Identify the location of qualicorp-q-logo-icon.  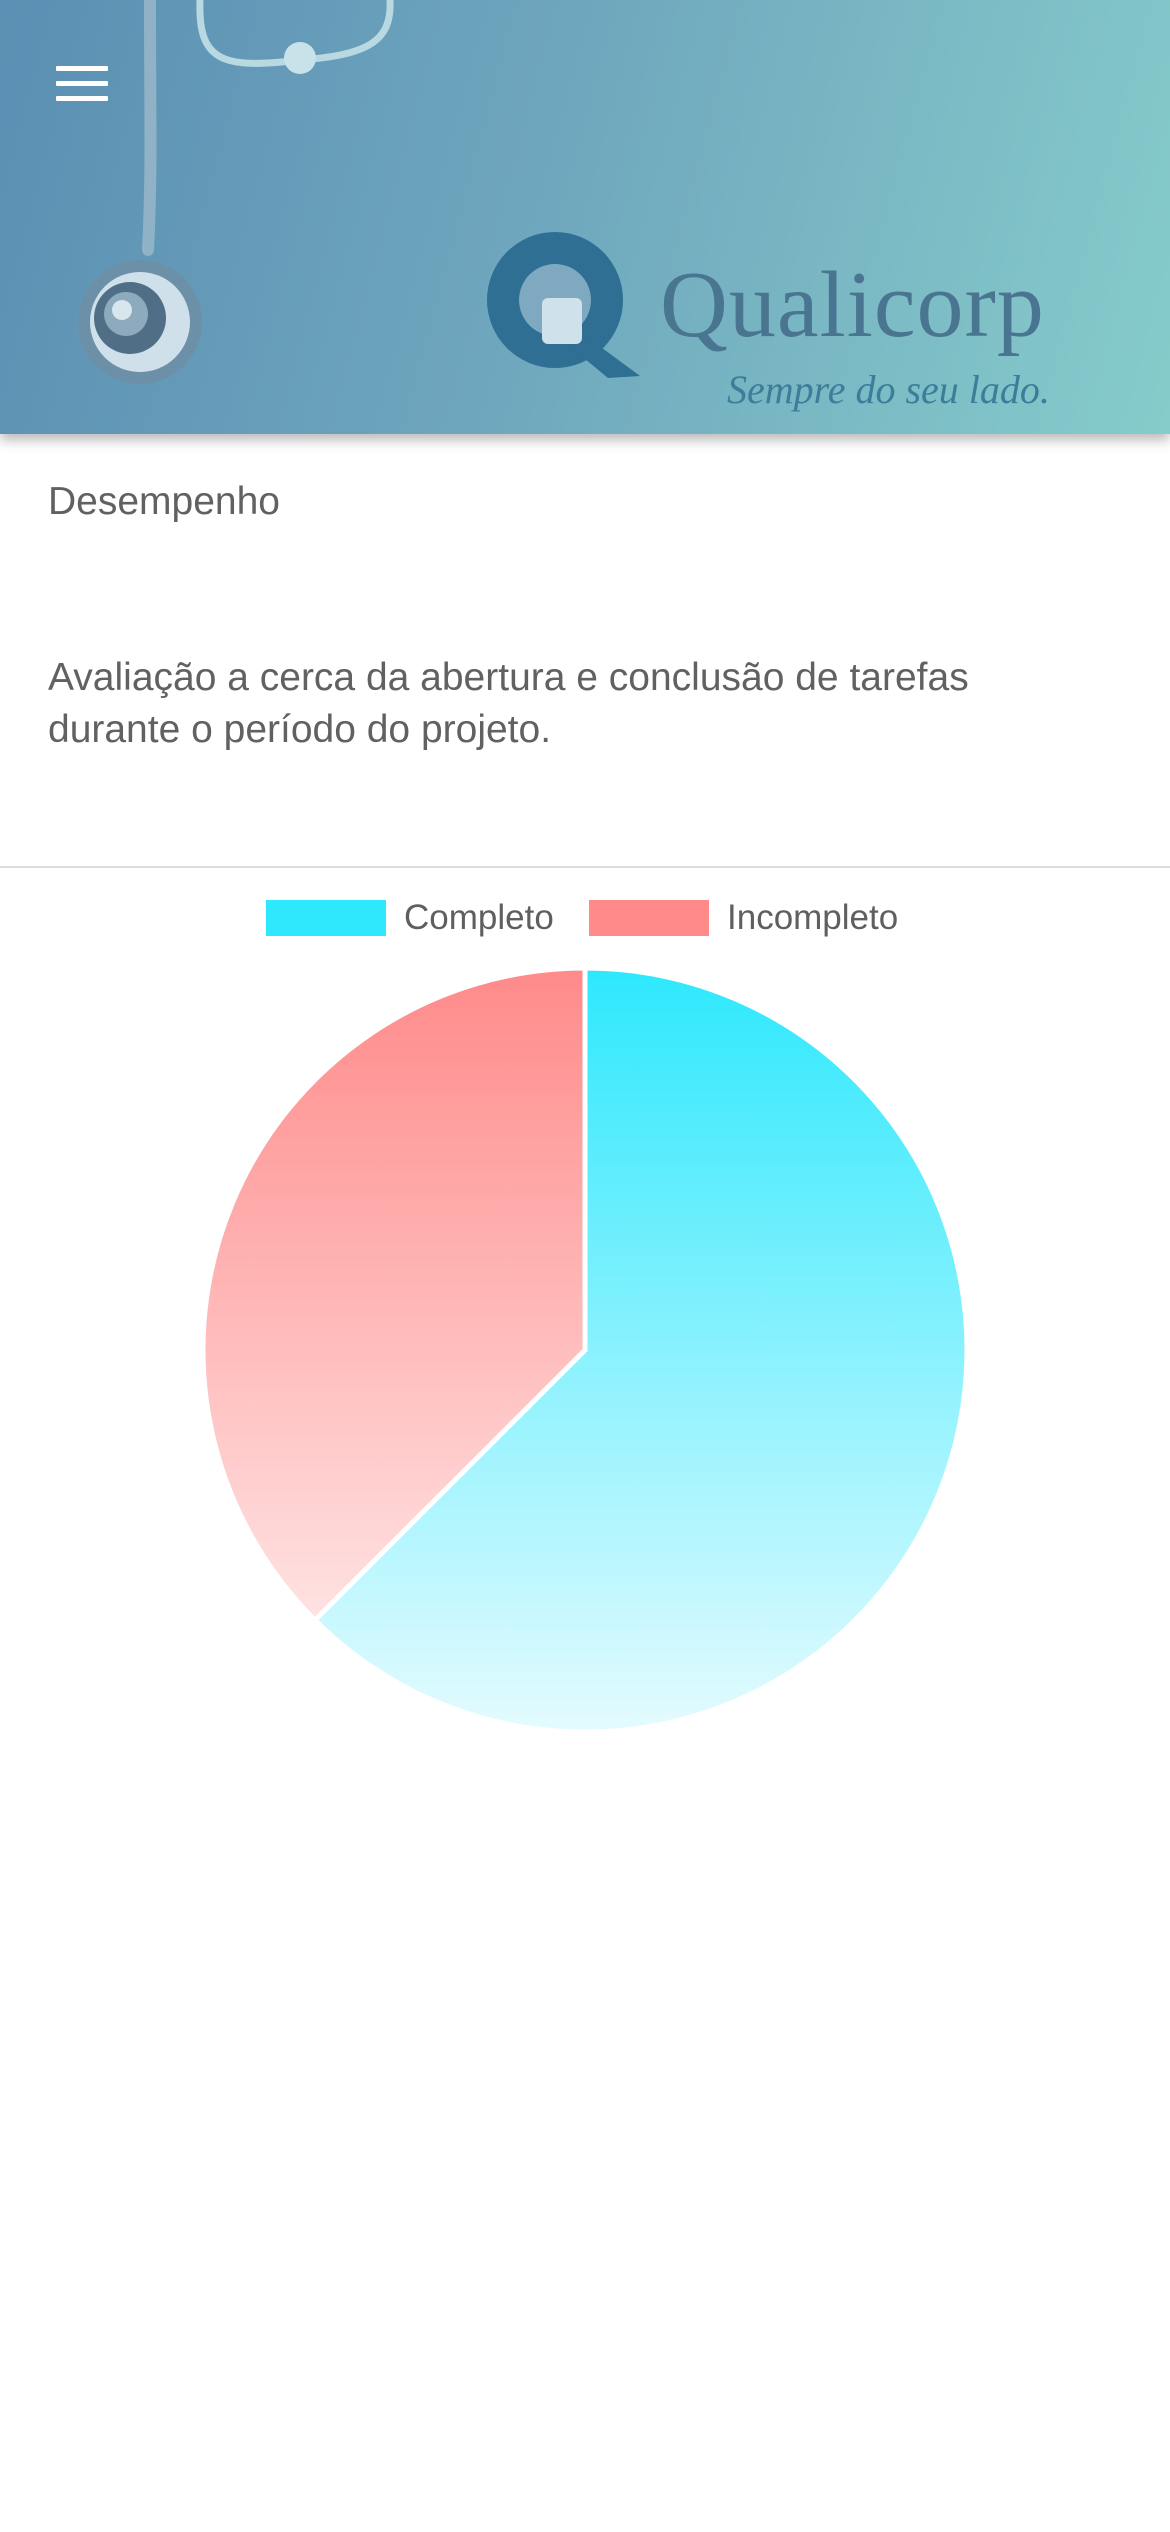
(563, 305).